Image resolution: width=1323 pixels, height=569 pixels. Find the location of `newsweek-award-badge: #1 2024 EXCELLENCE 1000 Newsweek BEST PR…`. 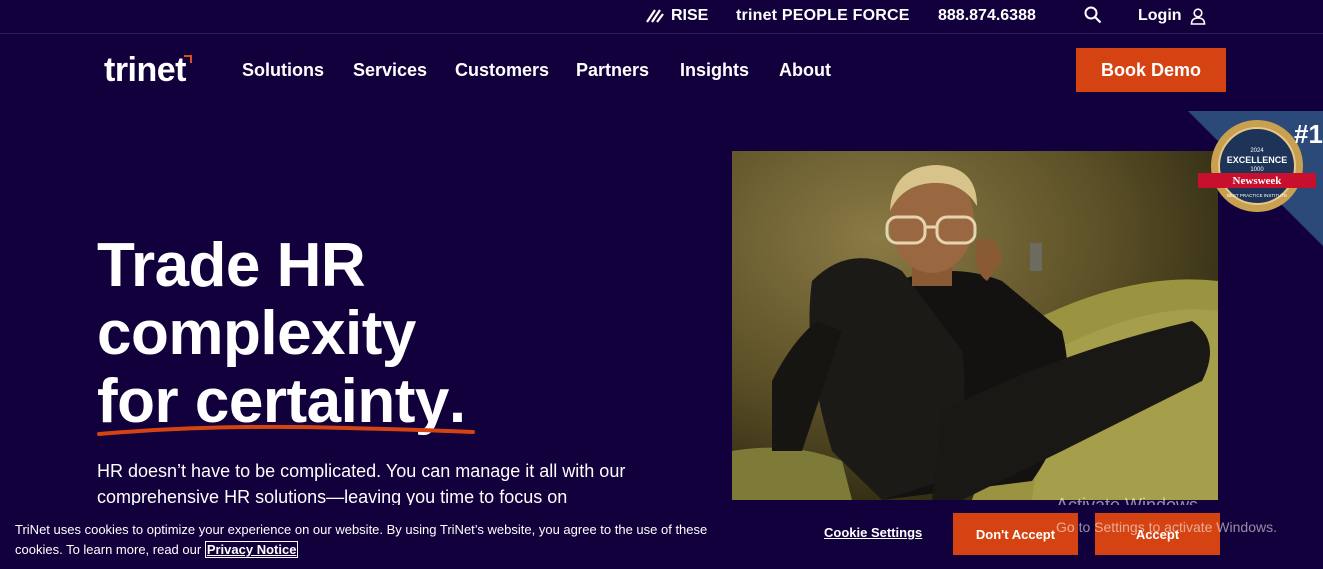

newsweek-award-badge: #1 2024 EXCELLENCE 1000 Newsweek BEST PR… is located at coordinates (1255, 178).